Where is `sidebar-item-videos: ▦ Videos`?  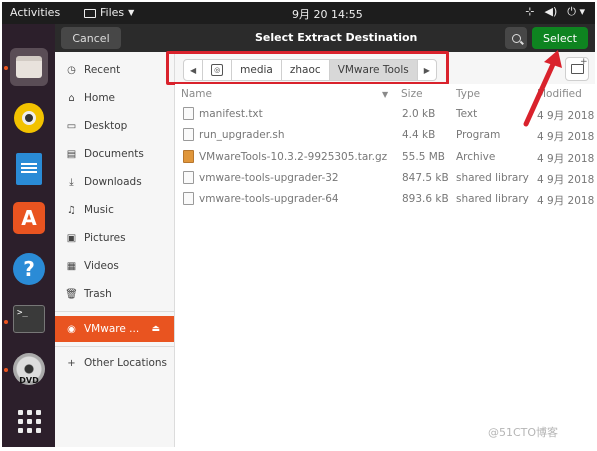
sidebar-item-videos: ▦ Videos is located at coordinates (114, 266).